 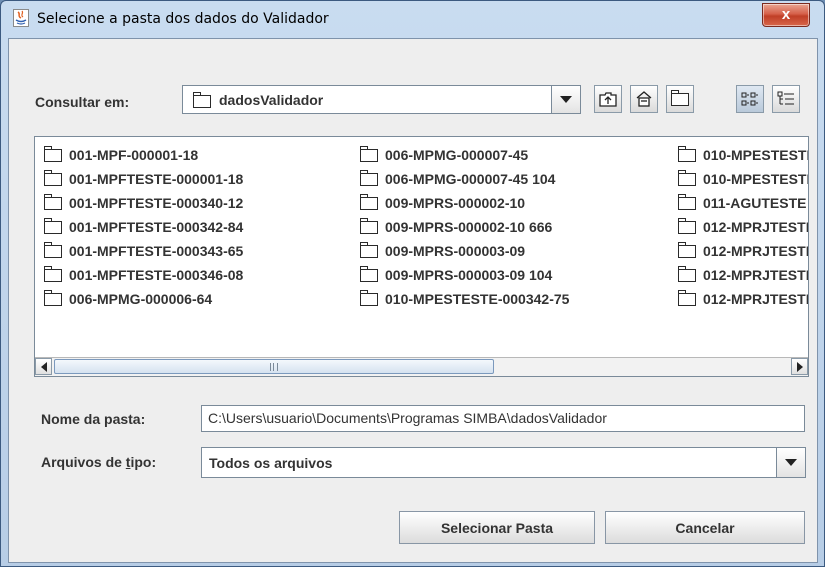 I want to click on up-one-level-button, so click(x=608, y=99).